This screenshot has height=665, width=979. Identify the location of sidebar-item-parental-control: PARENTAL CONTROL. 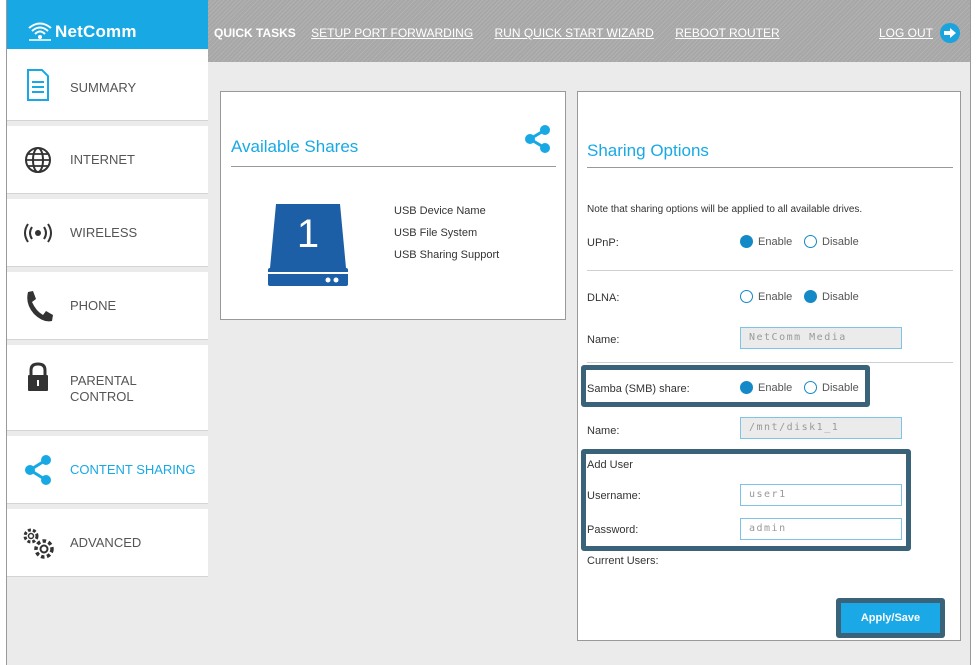
(107, 388).